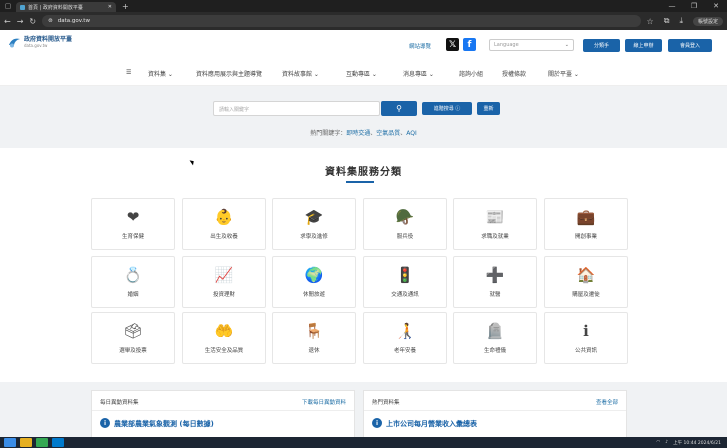 The image size is (727, 448). Describe the element at coordinates (133, 282) in the screenshot. I see `category-card: 💍 婚姻` at that location.